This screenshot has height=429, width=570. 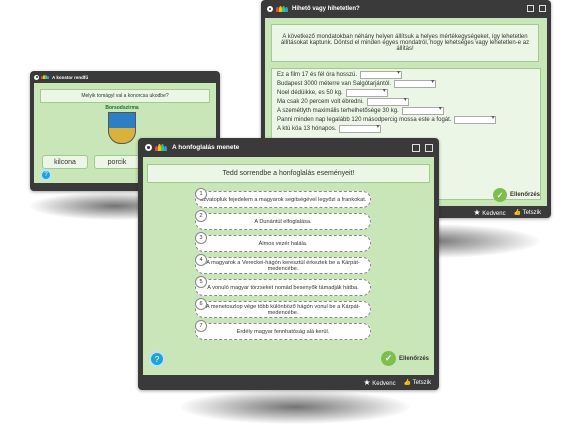 I want to click on truefalse-titlebar: Hihető vagy hihetetlen?, so click(x=406, y=9).